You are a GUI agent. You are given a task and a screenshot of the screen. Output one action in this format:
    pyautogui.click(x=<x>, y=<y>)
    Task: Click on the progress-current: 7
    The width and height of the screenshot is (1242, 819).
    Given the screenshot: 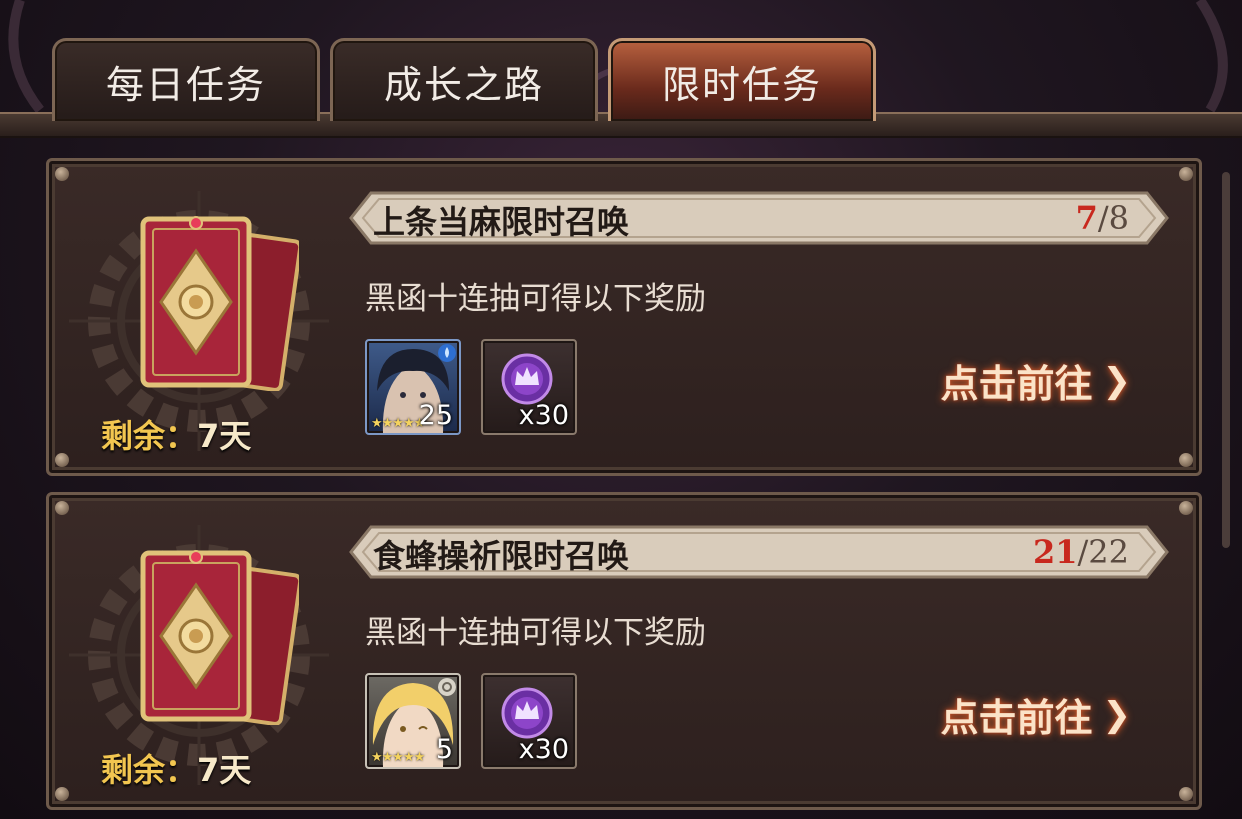 What is the action you would take?
    pyautogui.click(x=1086, y=218)
    